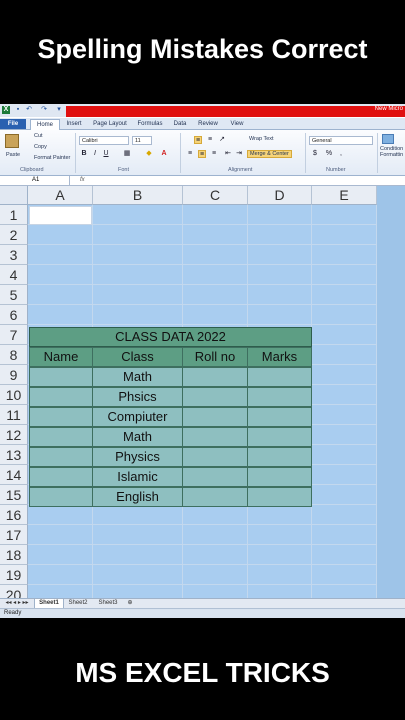 Image resolution: width=405 pixels, height=720 pixels. Describe the element at coordinates (137, 457) in the screenshot. I see `class-cell: Physics` at that location.